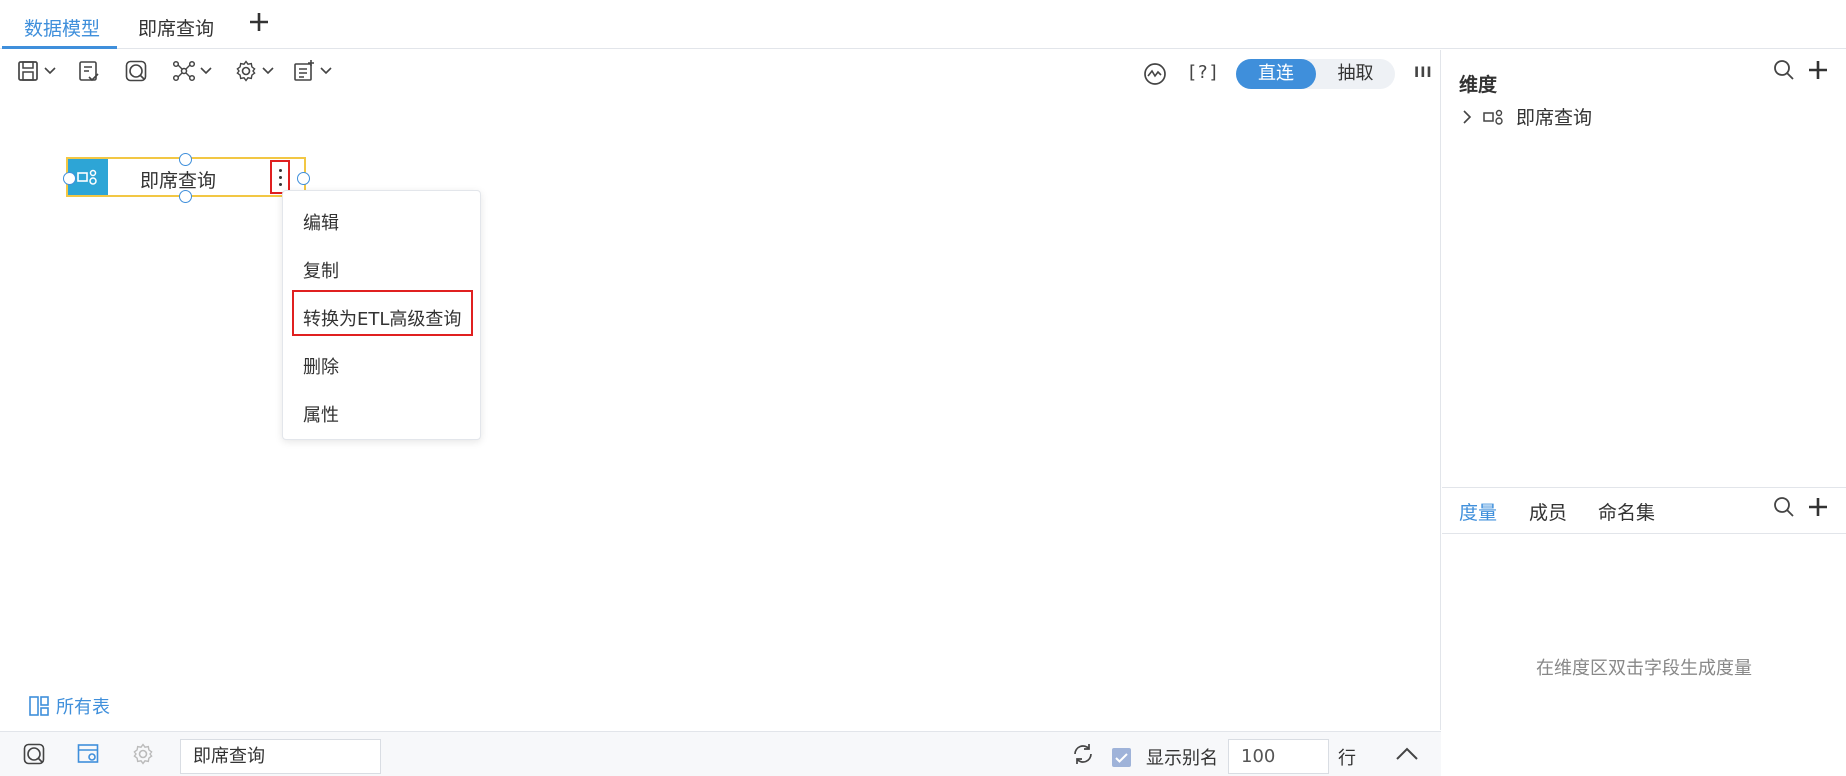 This screenshot has height=776, width=1846. I want to click on document-check-icon, so click(89, 71).